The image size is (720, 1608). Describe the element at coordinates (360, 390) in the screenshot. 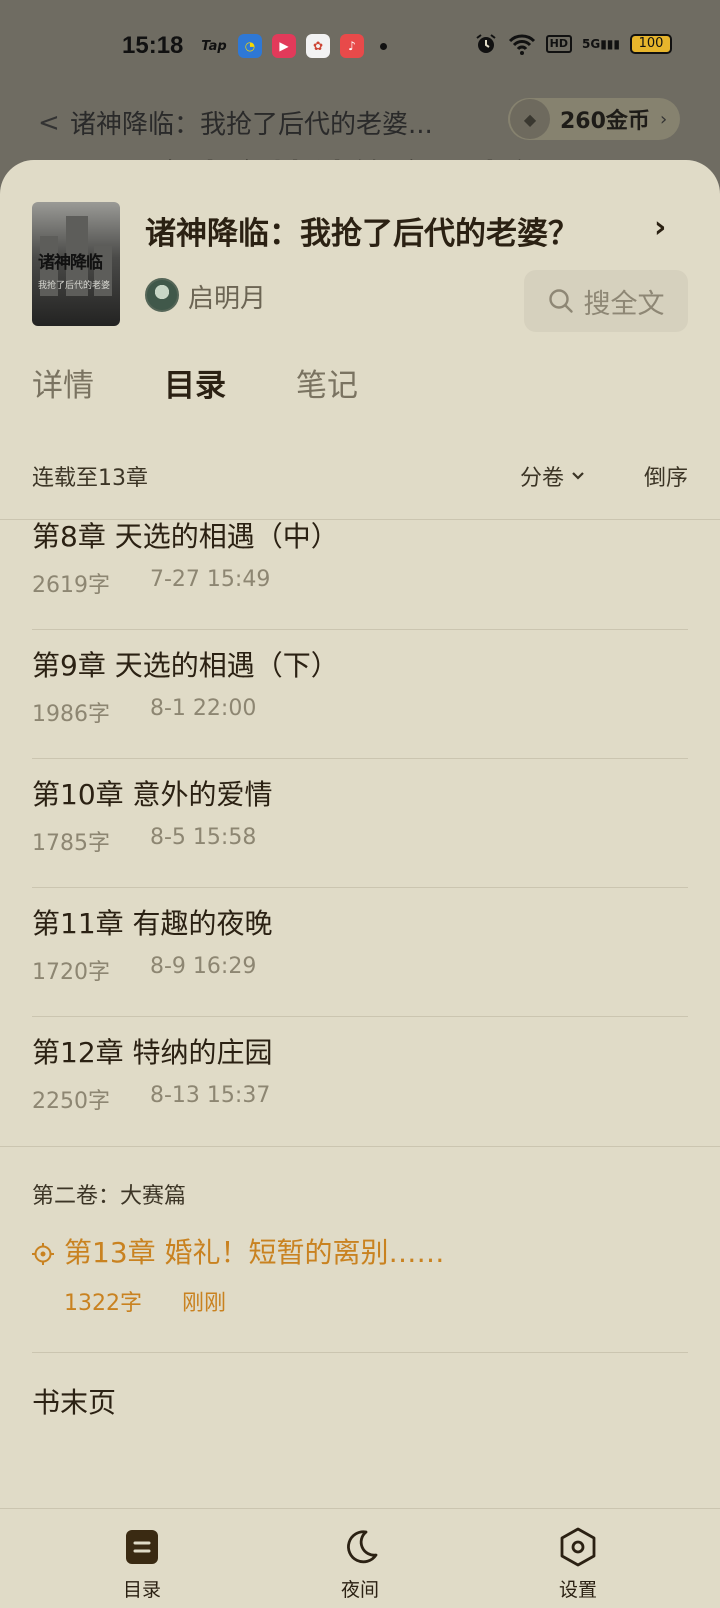

I see `tab-bar: 详情 目录 笔记` at that location.